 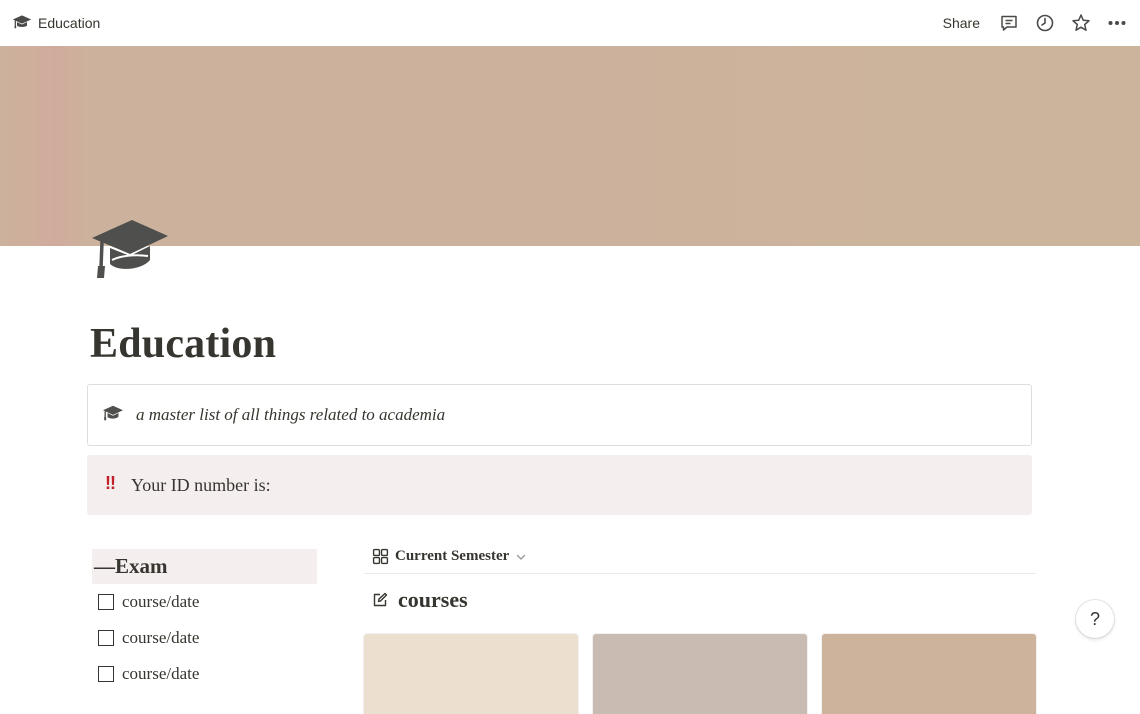 I want to click on database-title-text: courses, so click(x=433, y=599).